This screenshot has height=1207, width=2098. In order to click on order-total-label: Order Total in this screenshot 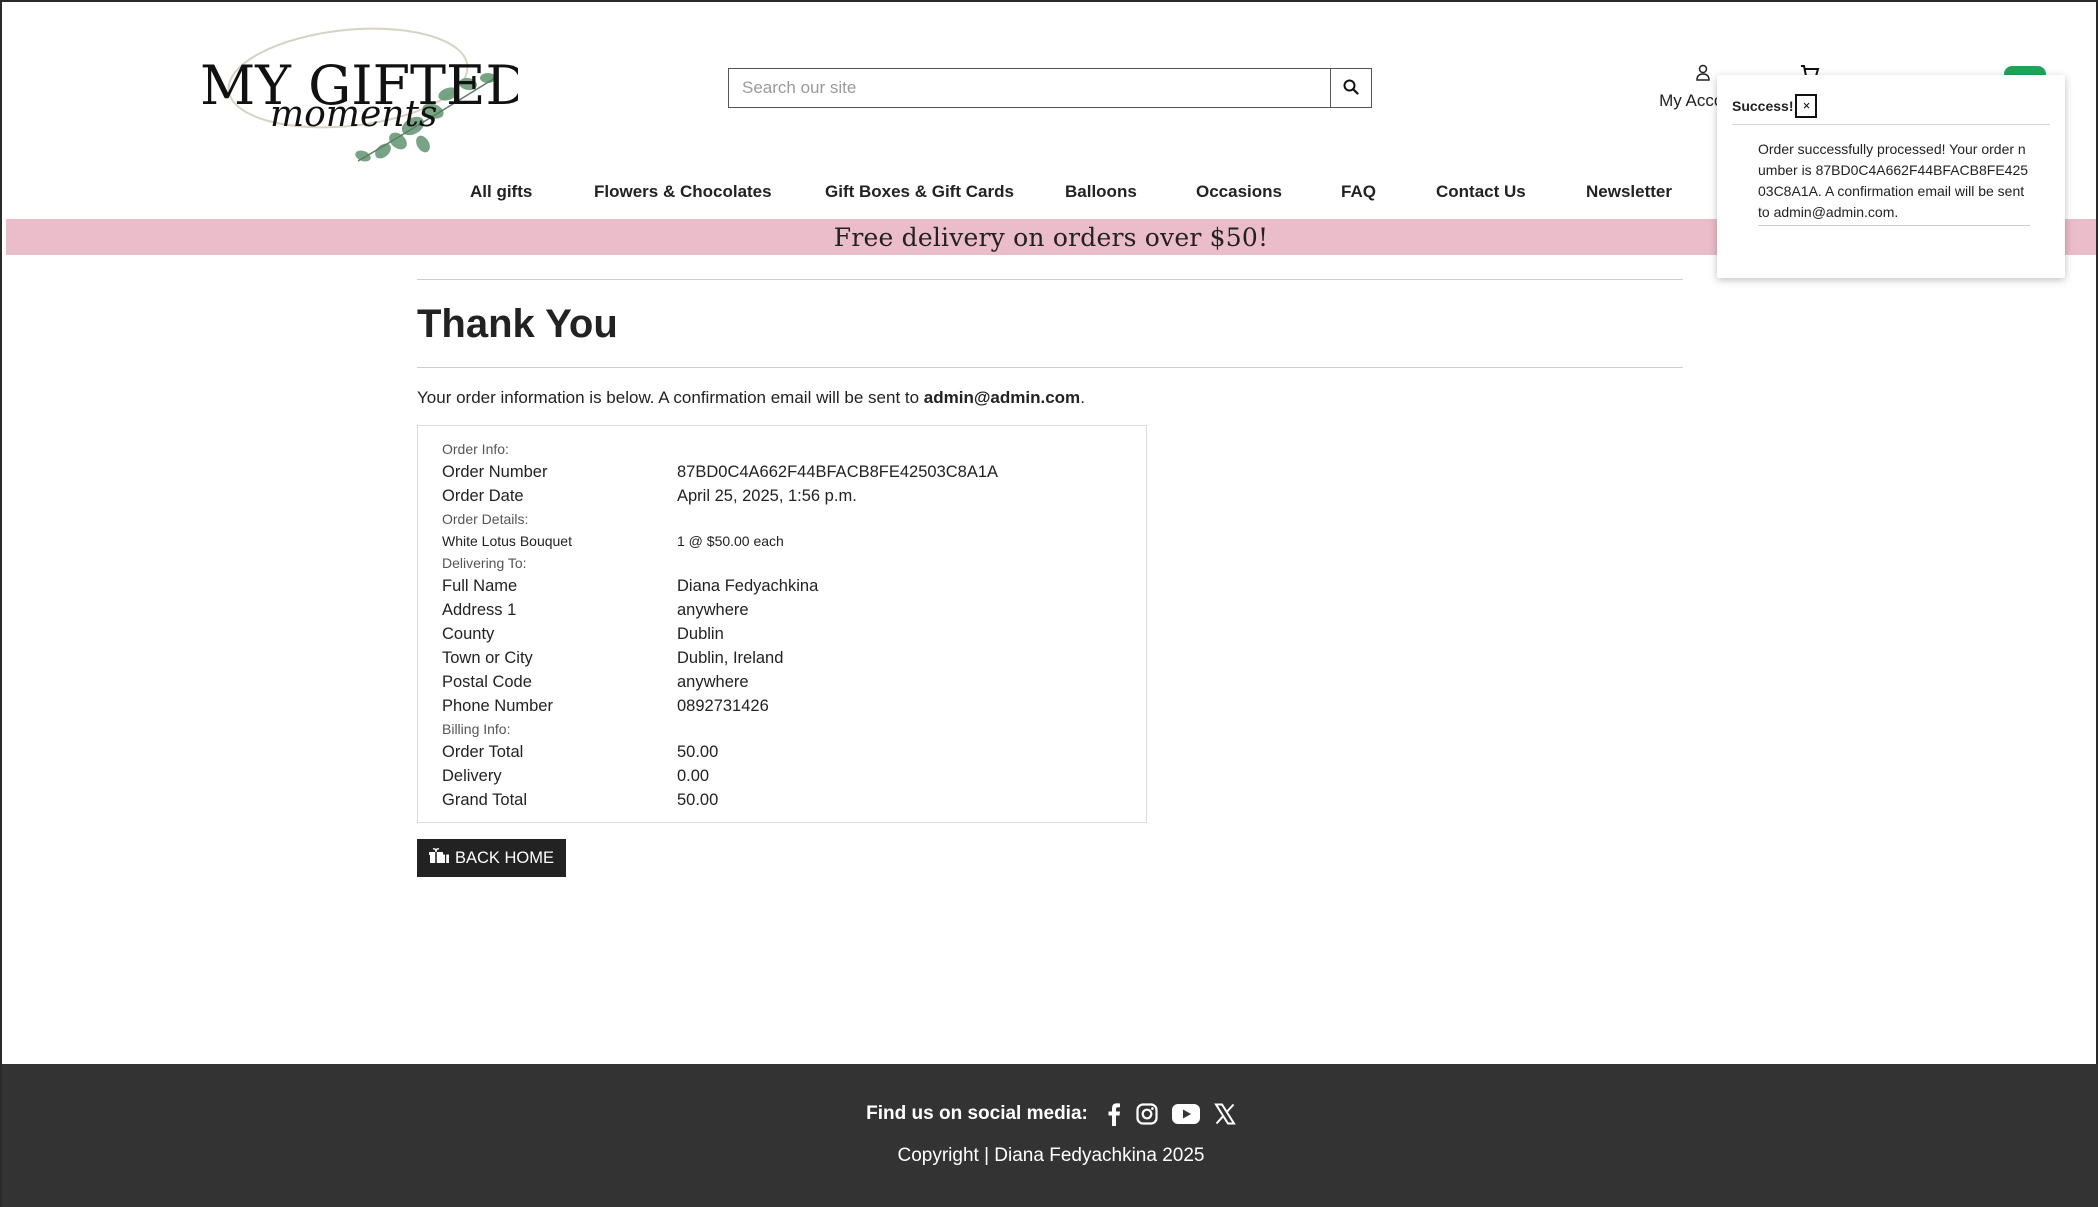, I will do `click(483, 752)`.